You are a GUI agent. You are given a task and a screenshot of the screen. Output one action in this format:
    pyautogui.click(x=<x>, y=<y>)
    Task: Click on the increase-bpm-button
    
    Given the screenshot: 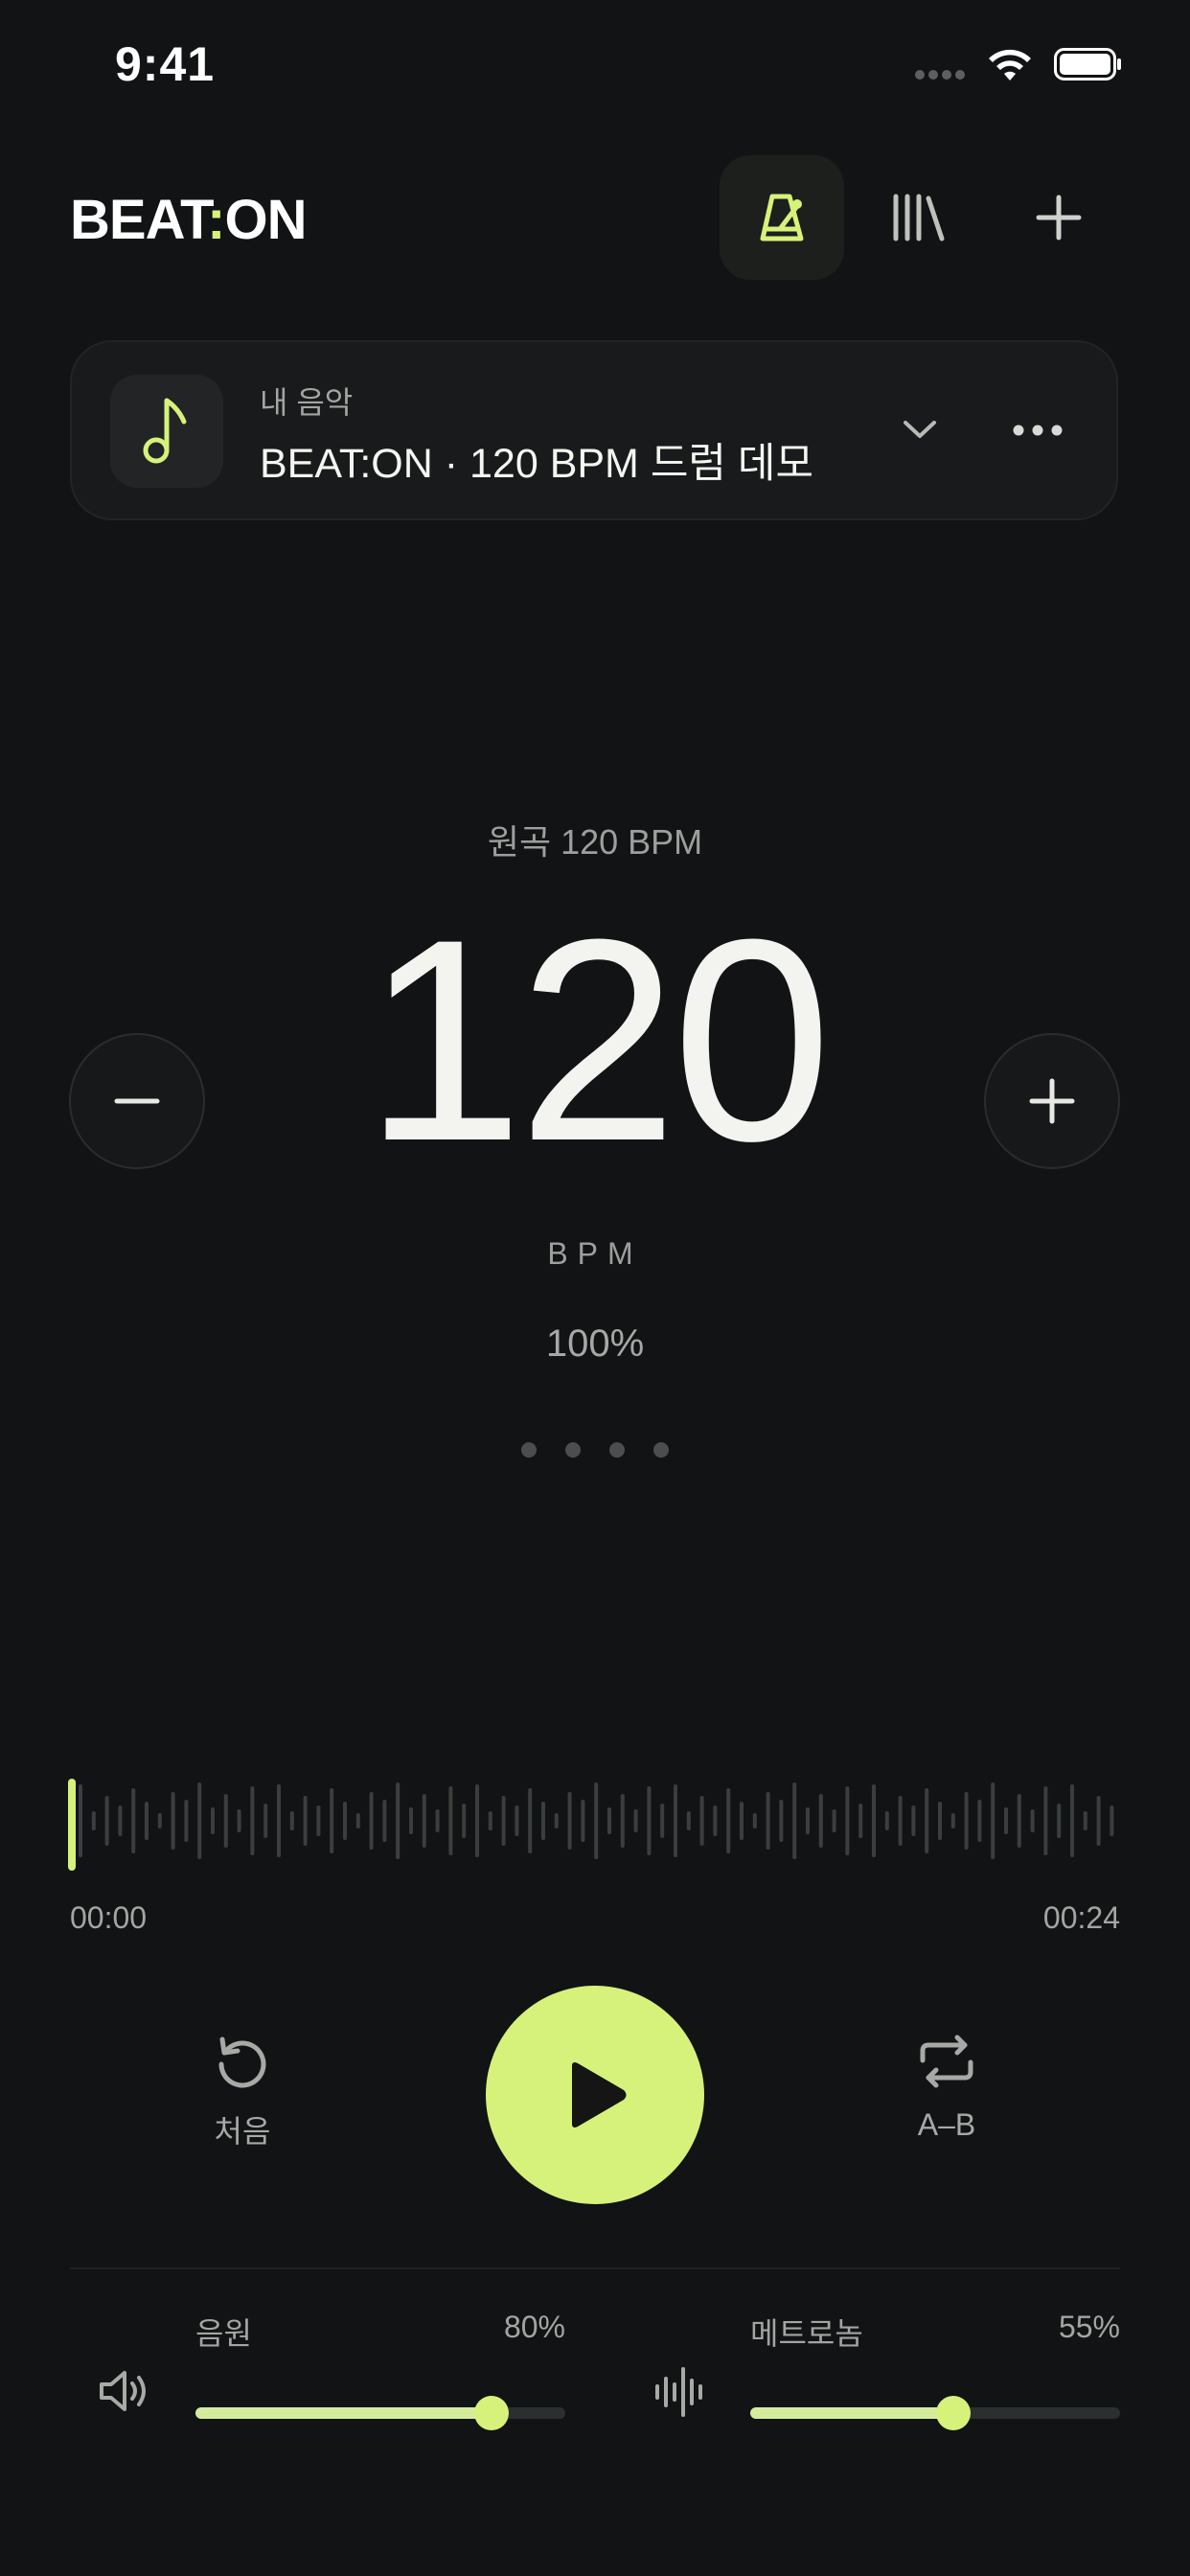 What is the action you would take?
    pyautogui.click(x=1052, y=1101)
    